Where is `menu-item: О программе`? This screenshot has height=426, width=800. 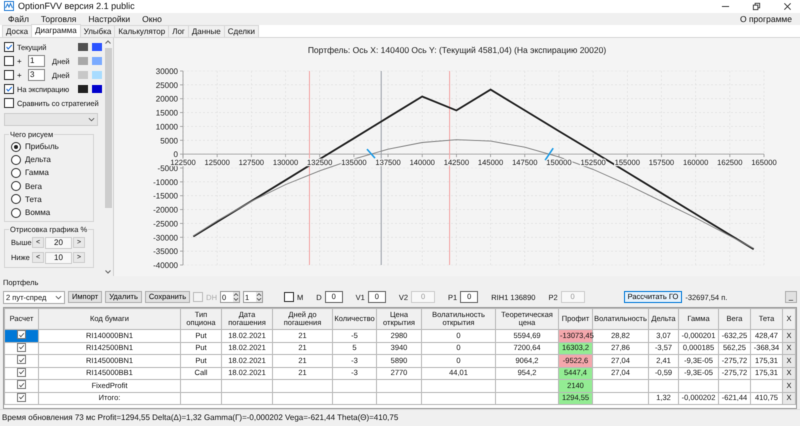 menu-item: О программе is located at coordinates (766, 19).